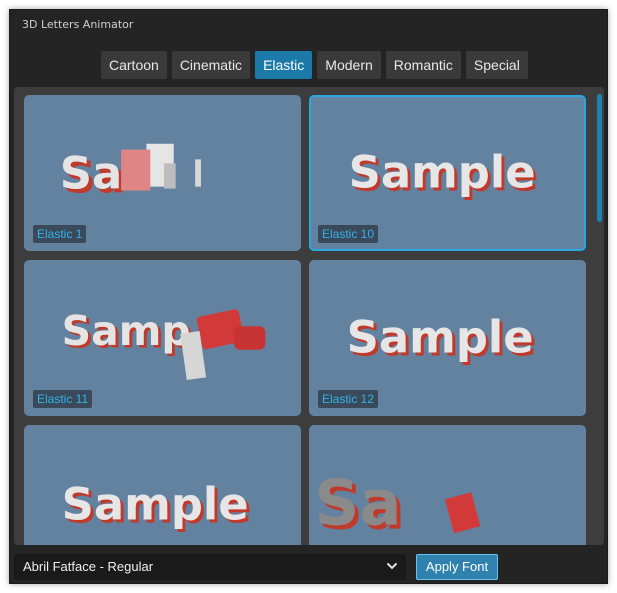 This screenshot has height=593, width=617. Describe the element at coordinates (496, 65) in the screenshot. I see `tab-special: Special` at that location.